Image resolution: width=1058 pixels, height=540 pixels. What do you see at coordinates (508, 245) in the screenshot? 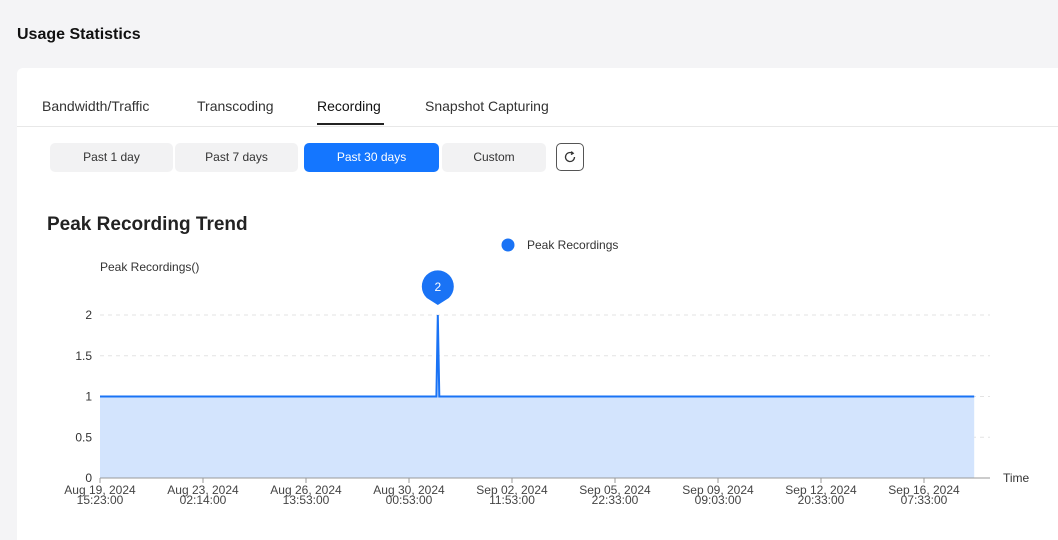
I see `legend-marker` at bounding box center [508, 245].